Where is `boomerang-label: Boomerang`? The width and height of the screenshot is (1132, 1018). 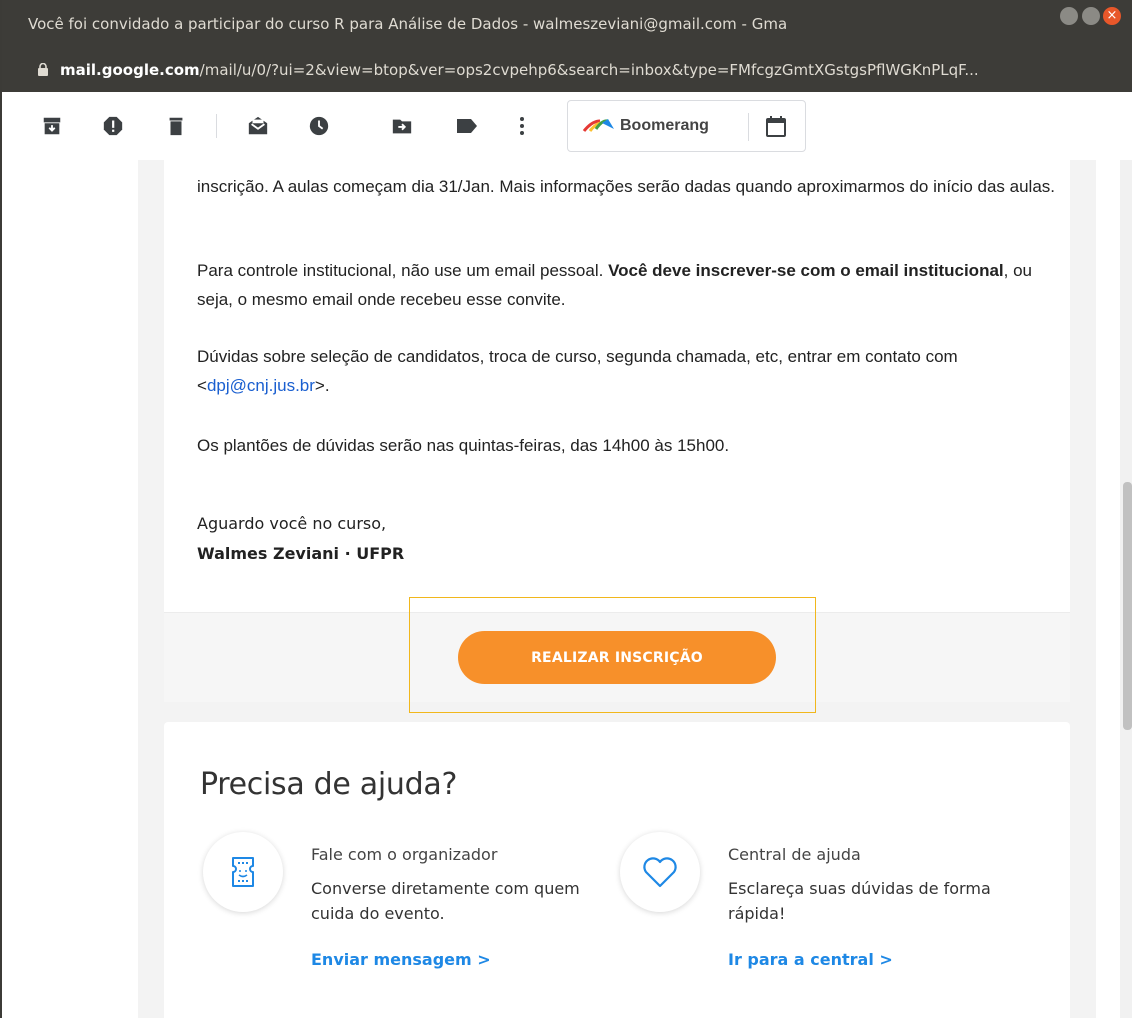
boomerang-label: Boomerang is located at coordinates (664, 125).